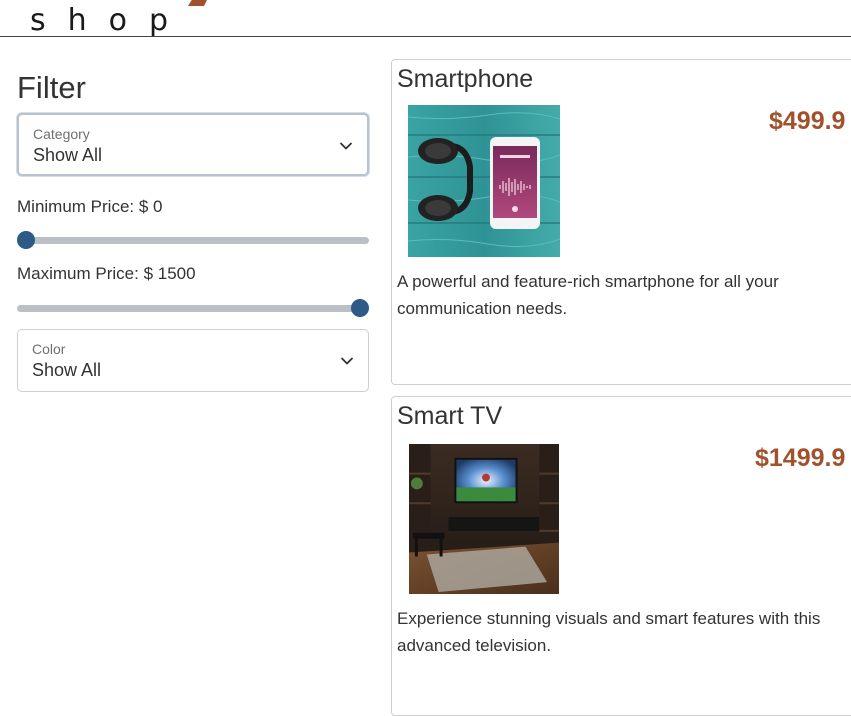 Image resolution: width=851 pixels, height=716 pixels. I want to click on product-price: $499.9, so click(807, 121).